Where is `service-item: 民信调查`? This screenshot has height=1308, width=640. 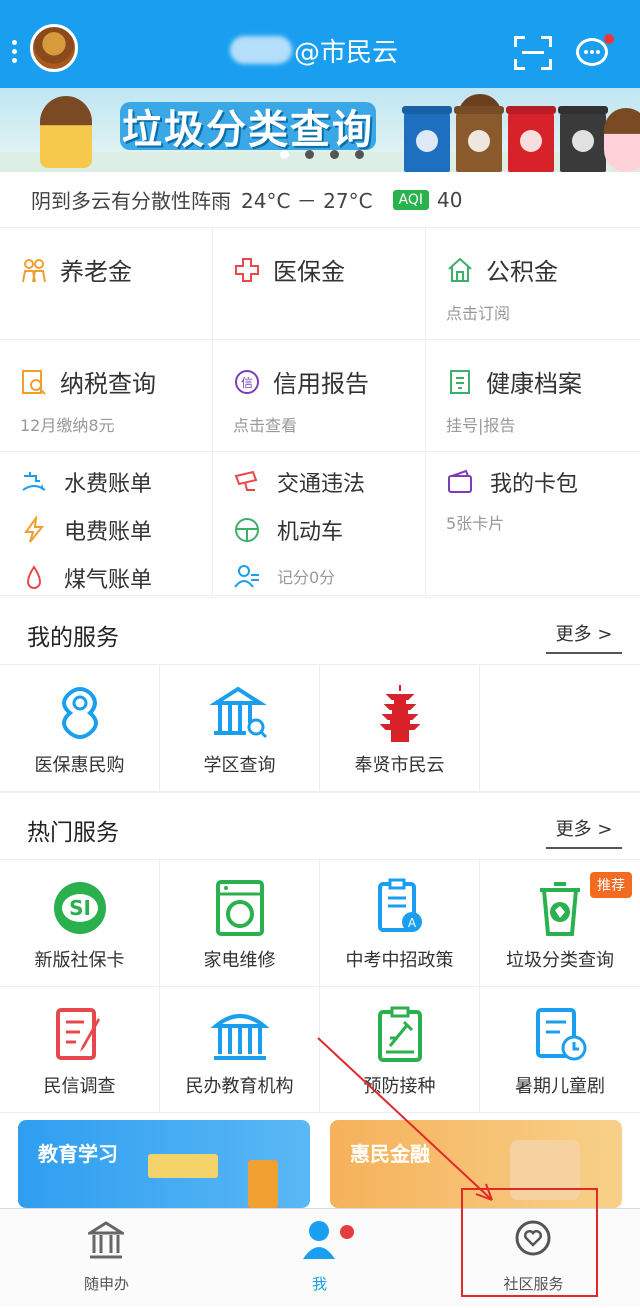
service-item: 民信调查 is located at coordinates (80, 1049).